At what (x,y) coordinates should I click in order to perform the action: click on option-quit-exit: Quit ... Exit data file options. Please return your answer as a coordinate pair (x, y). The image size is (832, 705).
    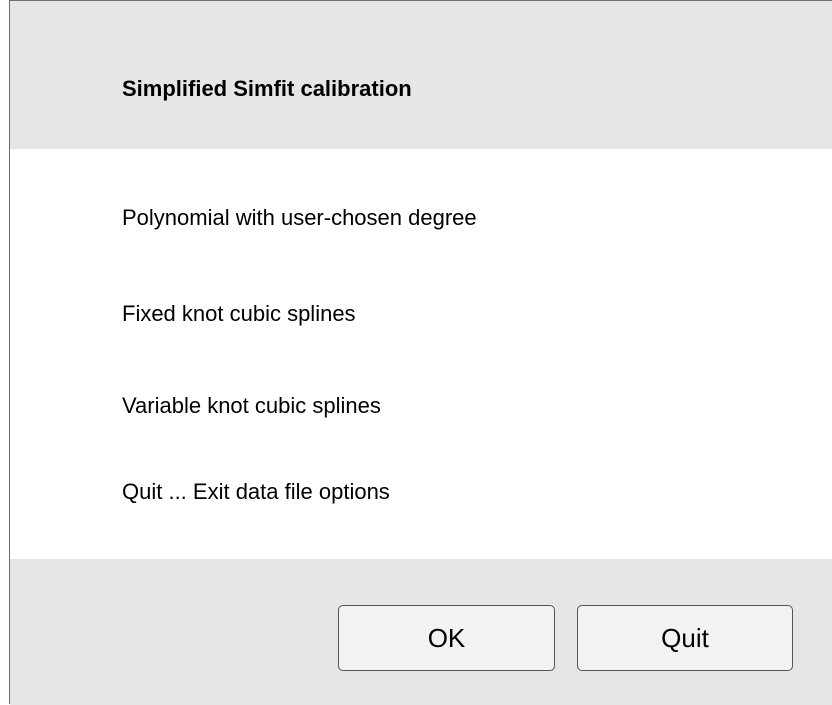
    Looking at the image, I should click on (256, 492).